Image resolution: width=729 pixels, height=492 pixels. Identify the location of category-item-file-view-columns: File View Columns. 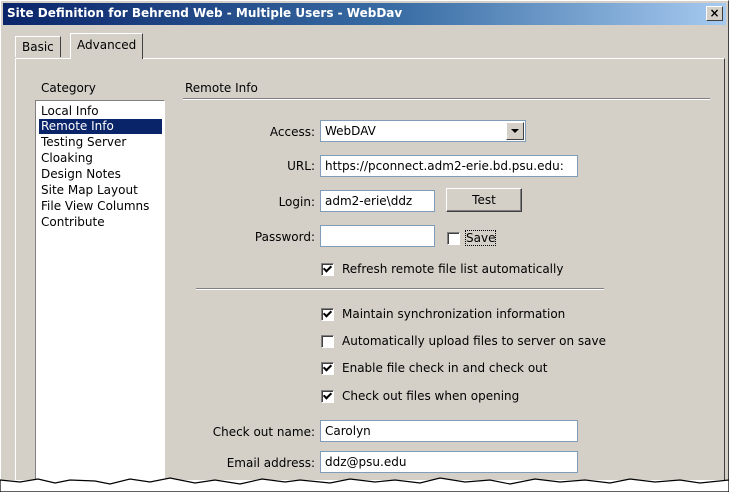
(95, 206).